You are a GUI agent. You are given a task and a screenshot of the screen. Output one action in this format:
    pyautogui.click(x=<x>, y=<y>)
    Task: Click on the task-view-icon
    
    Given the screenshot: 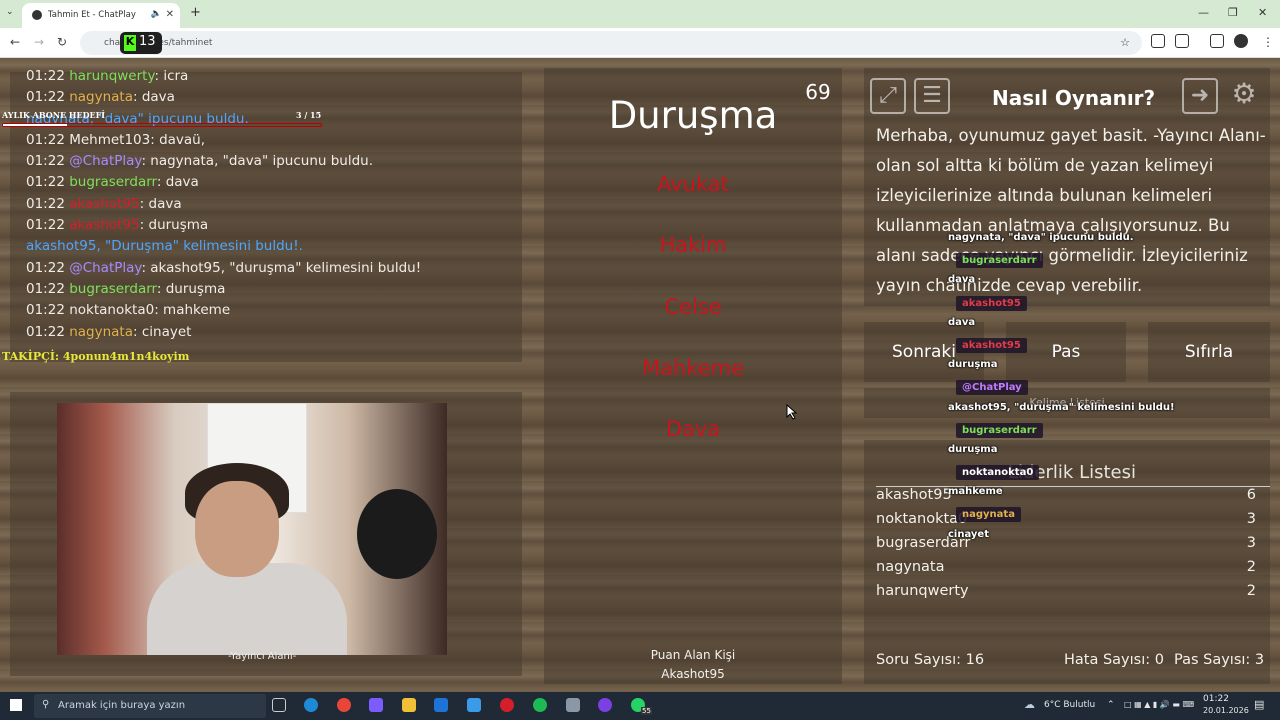 What is the action you would take?
    pyautogui.click(x=279, y=705)
    